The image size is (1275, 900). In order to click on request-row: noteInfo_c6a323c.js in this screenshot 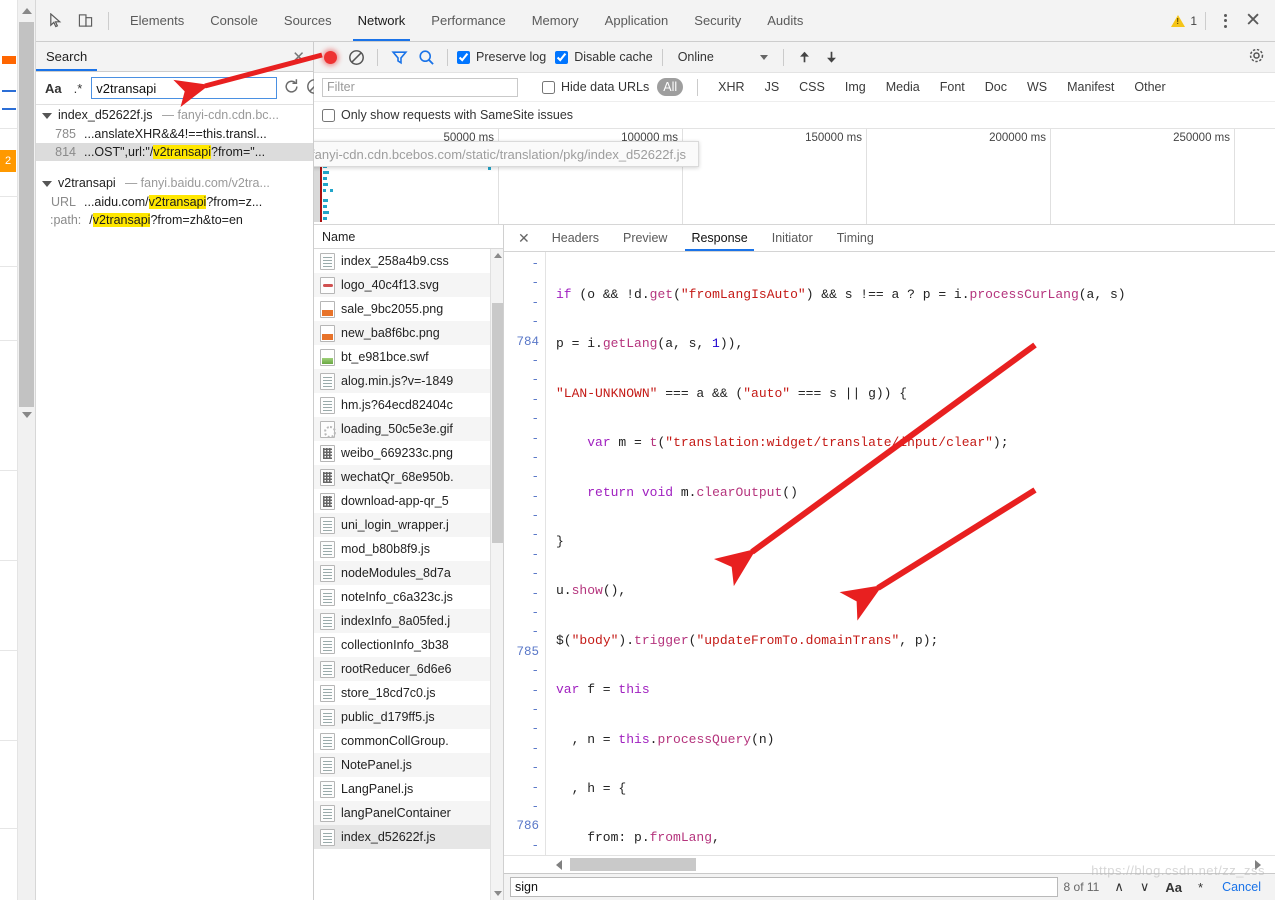, I will do `click(408, 597)`.